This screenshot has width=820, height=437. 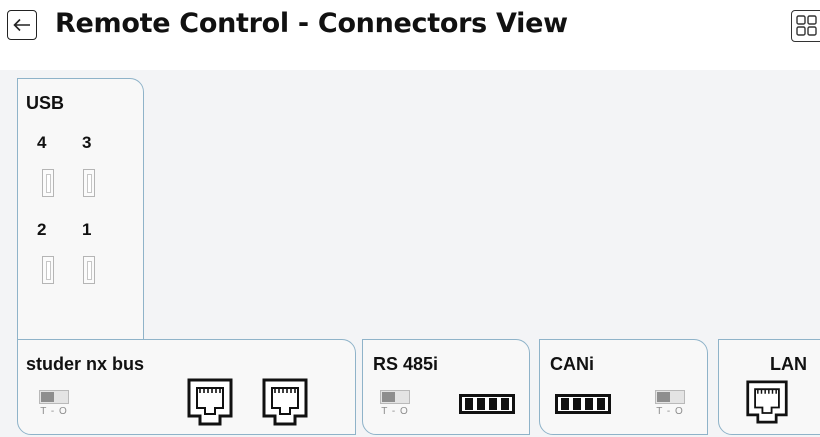 I want to click on cani-panel: CANi T - O, so click(x=623, y=387).